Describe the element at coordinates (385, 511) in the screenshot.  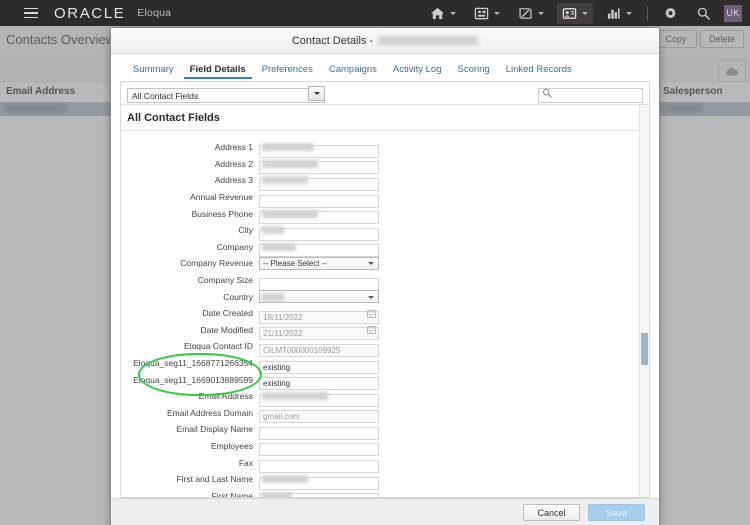
I see `dialog-footer: Cancel Save` at that location.